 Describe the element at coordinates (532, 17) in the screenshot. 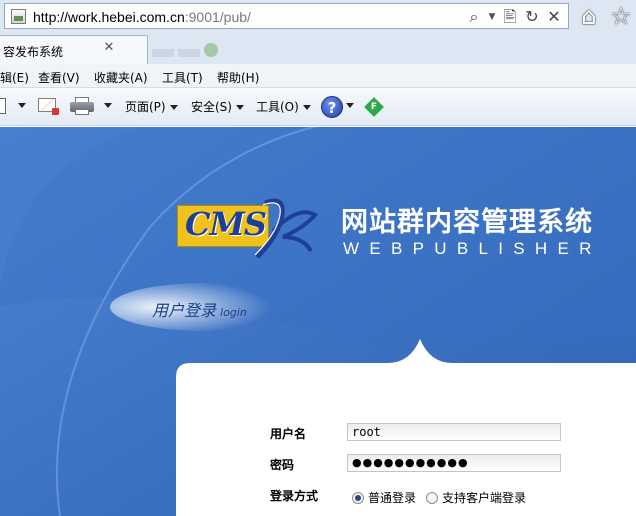

I see `refresh-icon: ↻` at that location.